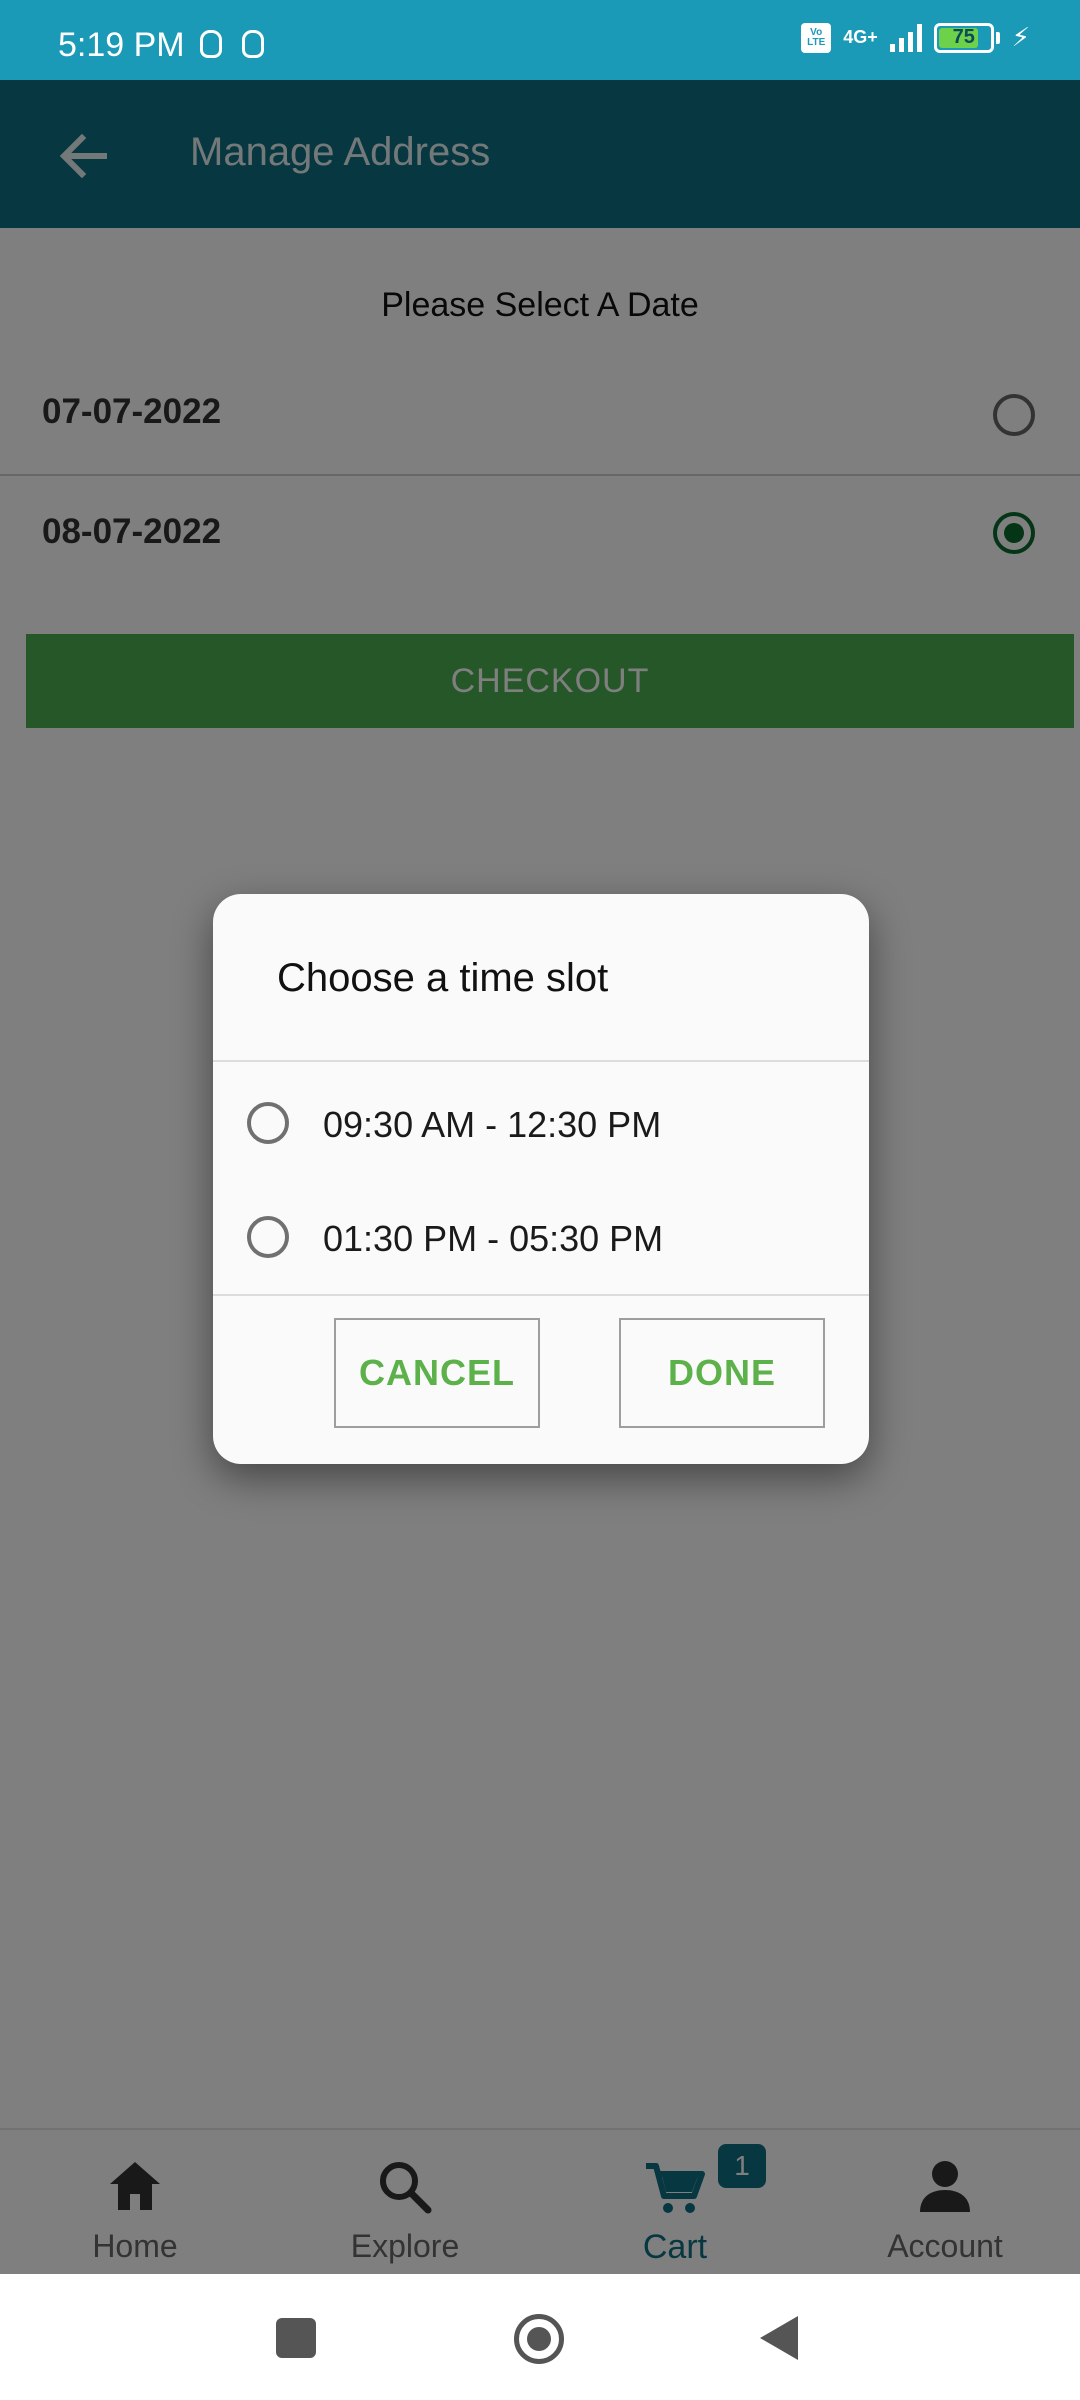 The image size is (1080, 2400). I want to click on volte-icon: Vo LTE, so click(816, 37).